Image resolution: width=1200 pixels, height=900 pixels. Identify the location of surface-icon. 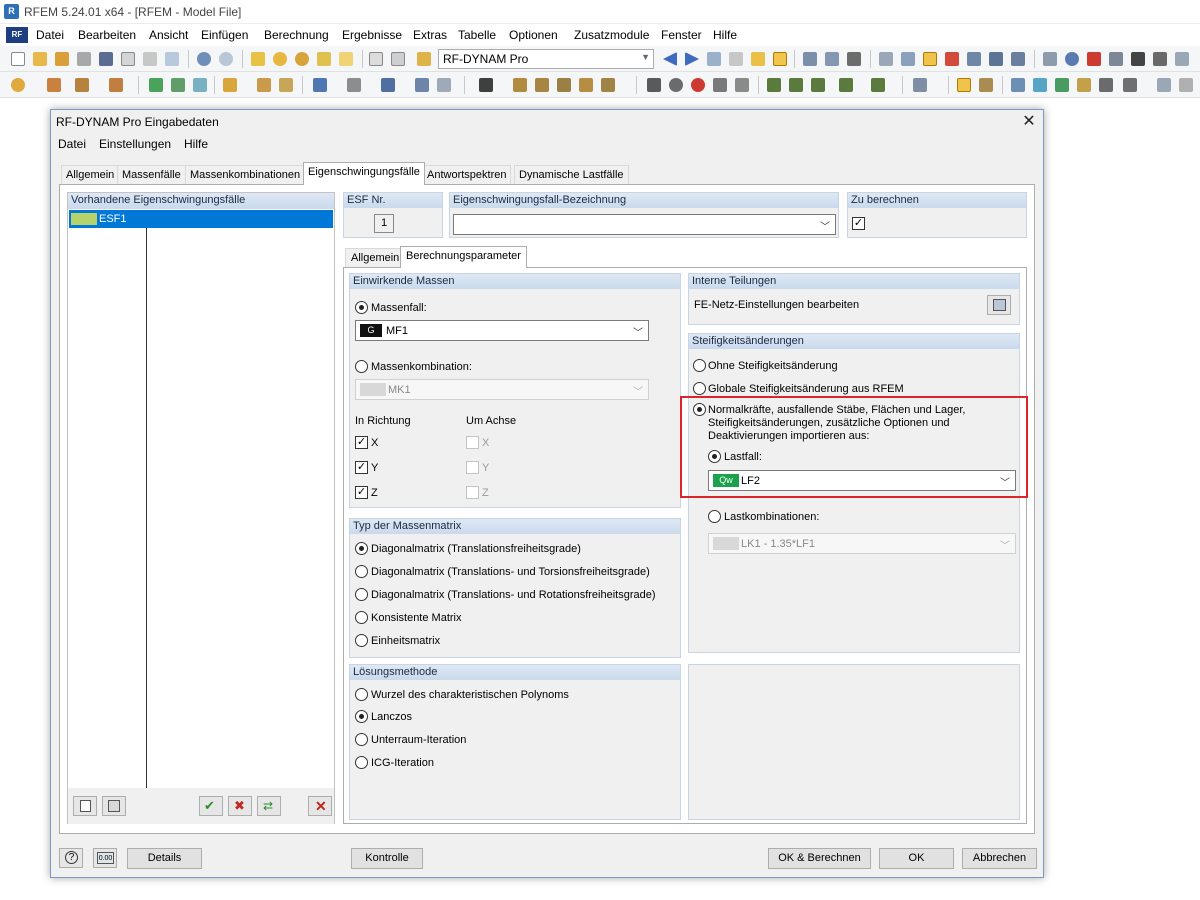
(200, 85).